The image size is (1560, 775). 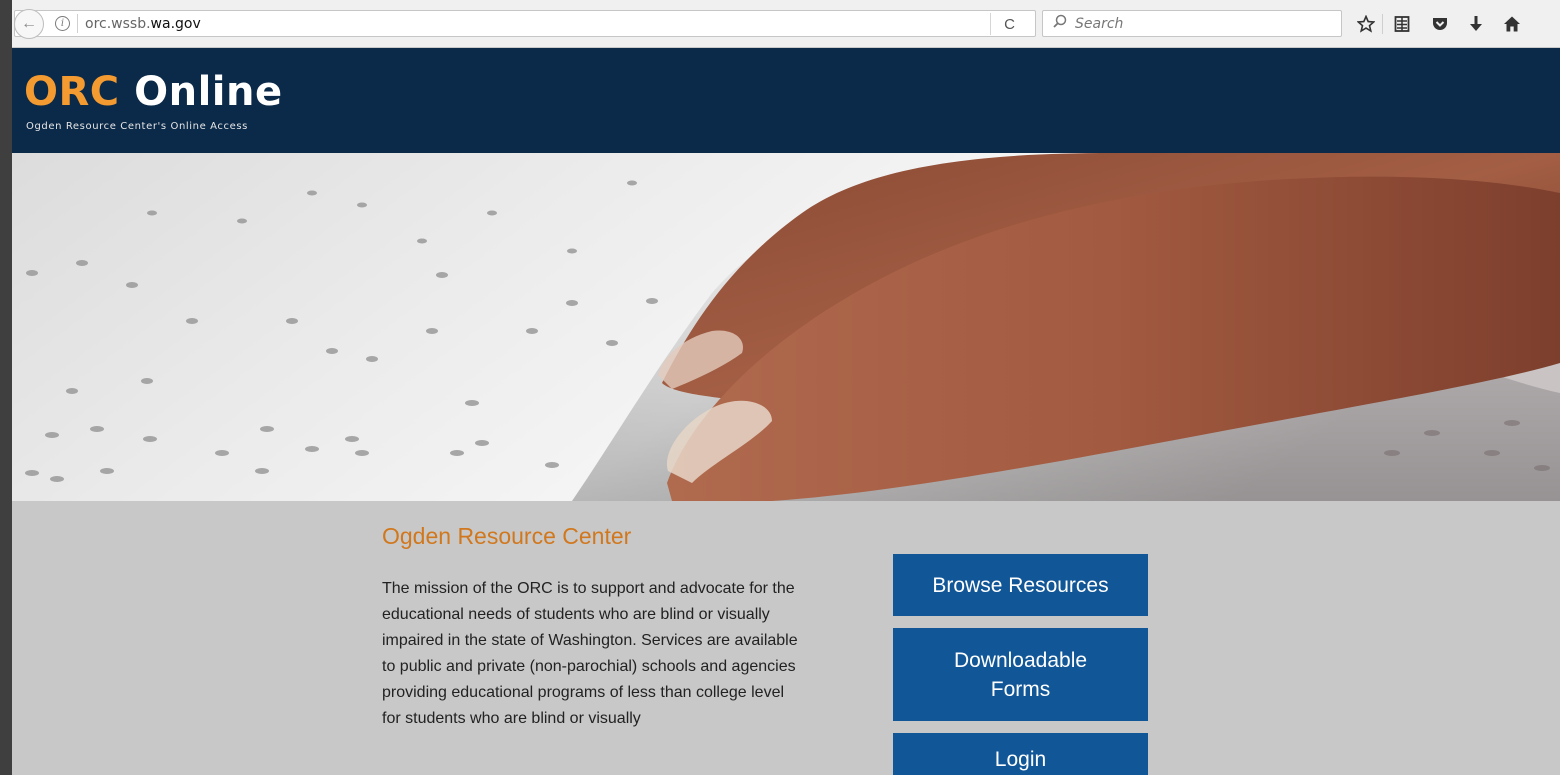 I want to click on url-domain: wa.gov, so click(x=175, y=24).